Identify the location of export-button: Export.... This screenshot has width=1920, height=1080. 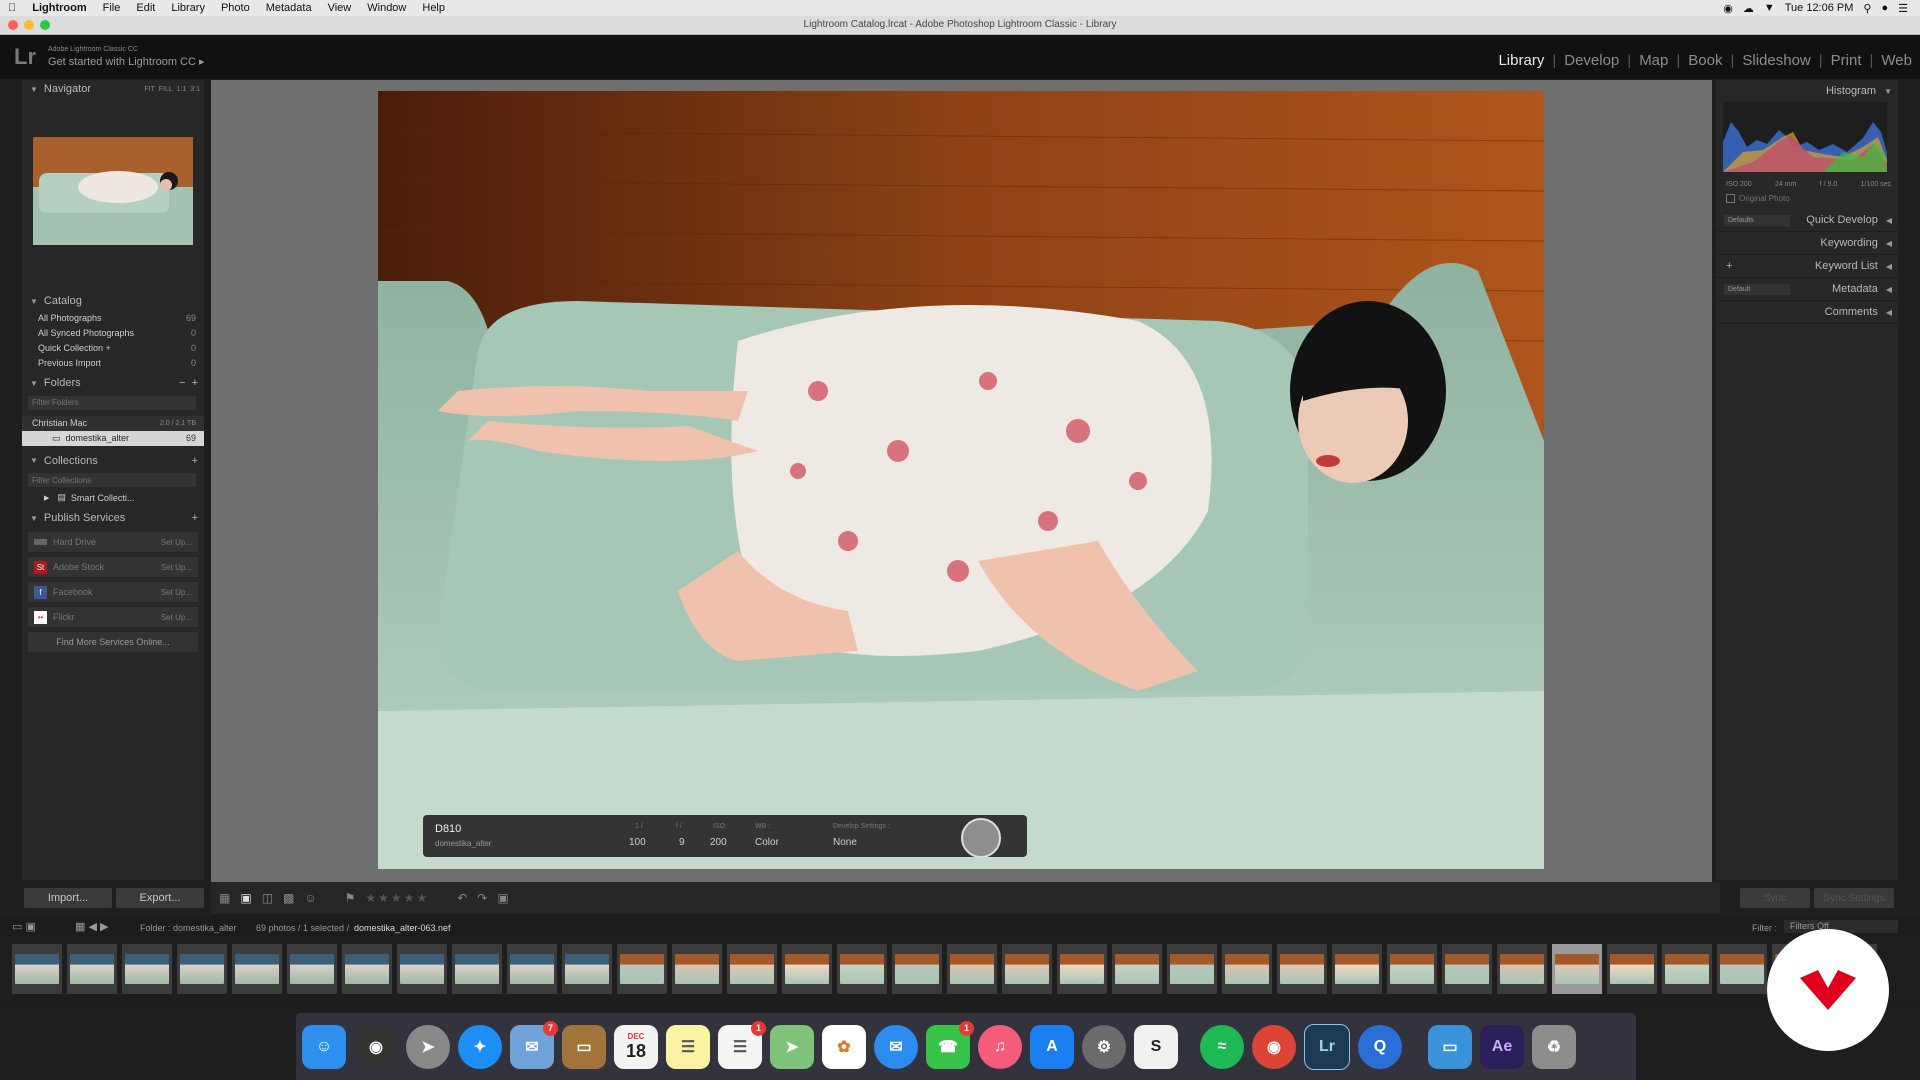
(160, 898).